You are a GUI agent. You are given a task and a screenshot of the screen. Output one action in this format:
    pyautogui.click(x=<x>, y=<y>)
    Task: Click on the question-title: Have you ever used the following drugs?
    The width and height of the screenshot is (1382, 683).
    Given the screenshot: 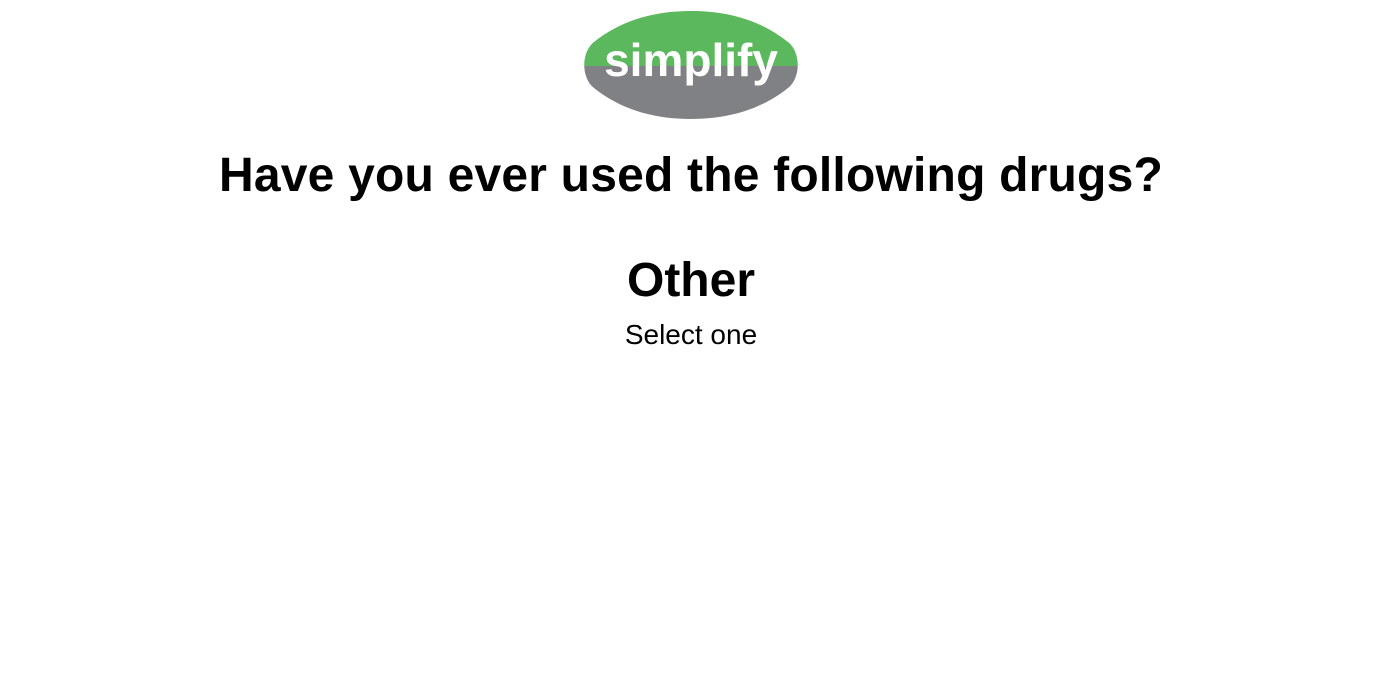 What is the action you would take?
    pyautogui.click(x=691, y=175)
    